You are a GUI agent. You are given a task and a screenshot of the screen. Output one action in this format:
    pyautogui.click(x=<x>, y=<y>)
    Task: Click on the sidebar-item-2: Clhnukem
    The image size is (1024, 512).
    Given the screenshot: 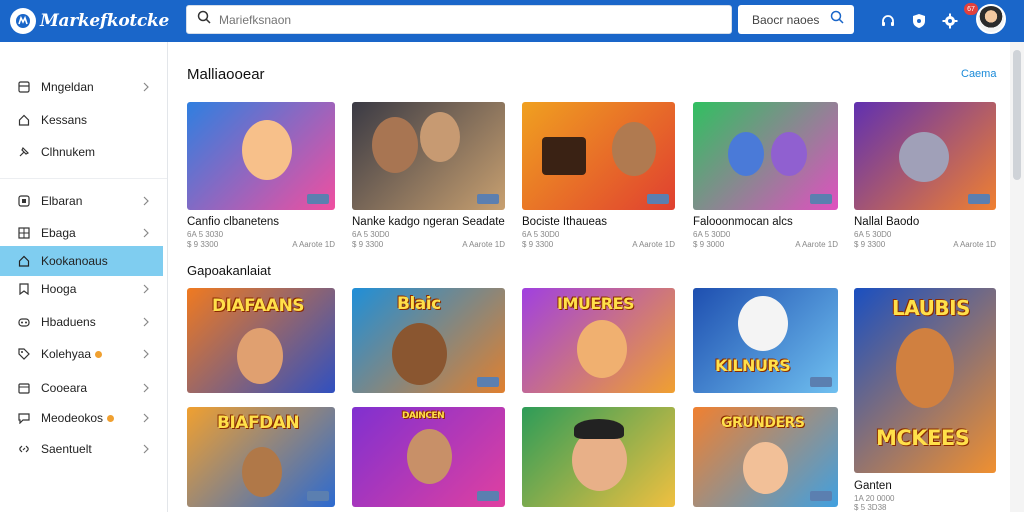 What is the action you would take?
    pyautogui.click(x=81, y=152)
    